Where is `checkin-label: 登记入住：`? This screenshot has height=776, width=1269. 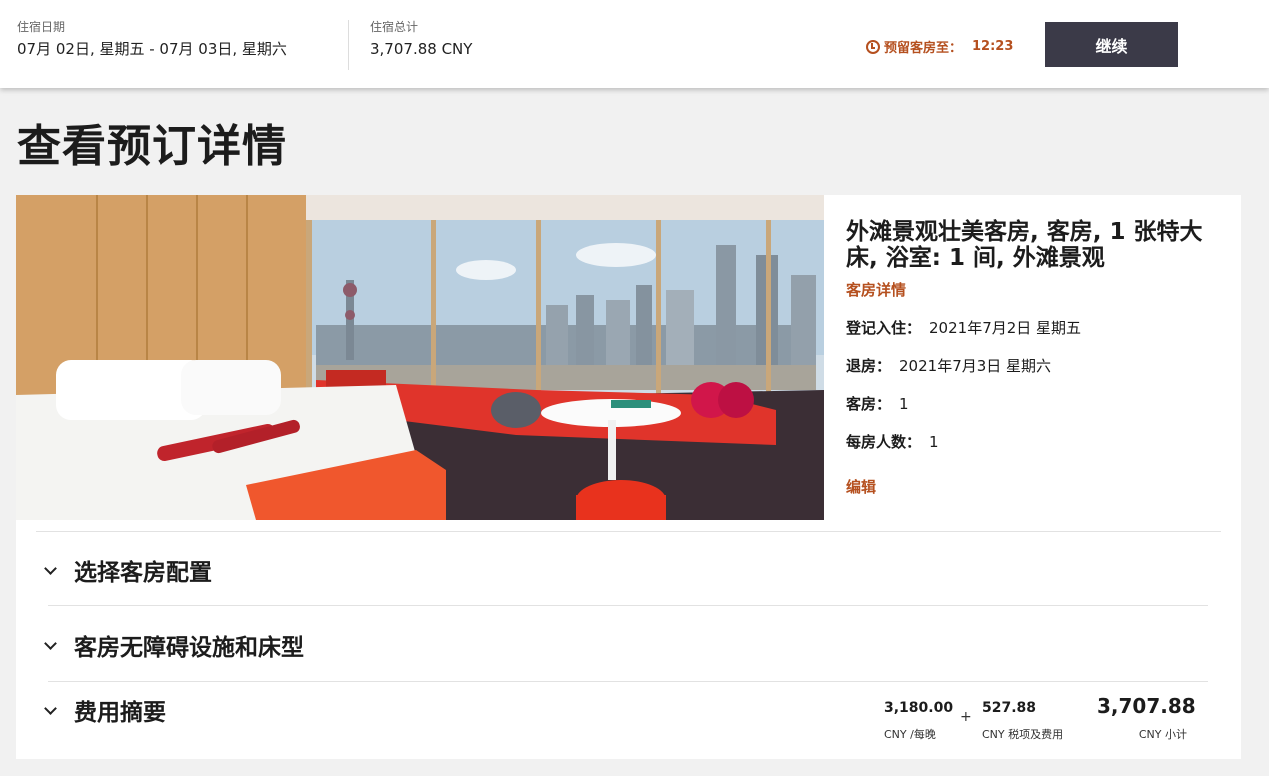
checkin-label: 登记入住： is located at coordinates (884, 328).